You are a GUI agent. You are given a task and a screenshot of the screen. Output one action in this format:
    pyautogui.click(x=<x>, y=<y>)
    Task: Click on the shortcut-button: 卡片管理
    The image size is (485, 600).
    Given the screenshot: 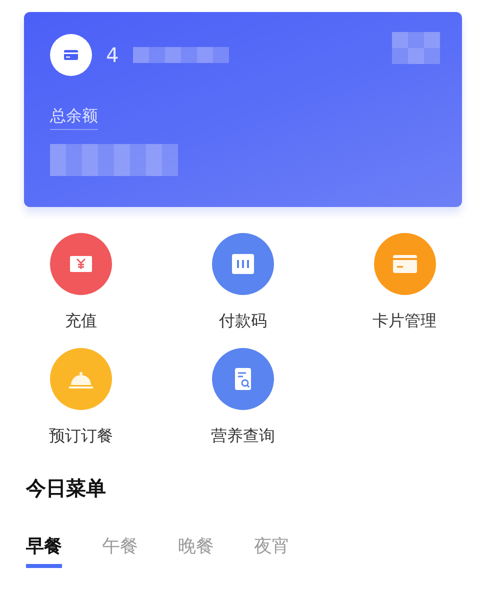 What is the action you would take?
    pyautogui.click(x=404, y=282)
    